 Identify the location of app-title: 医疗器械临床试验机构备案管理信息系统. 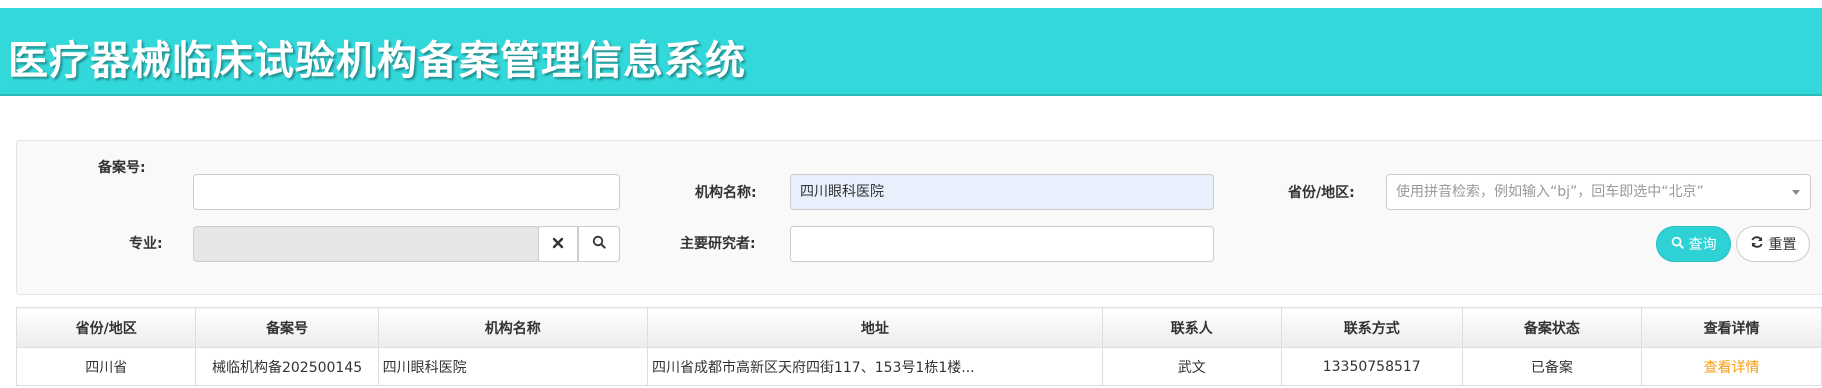
(377, 60).